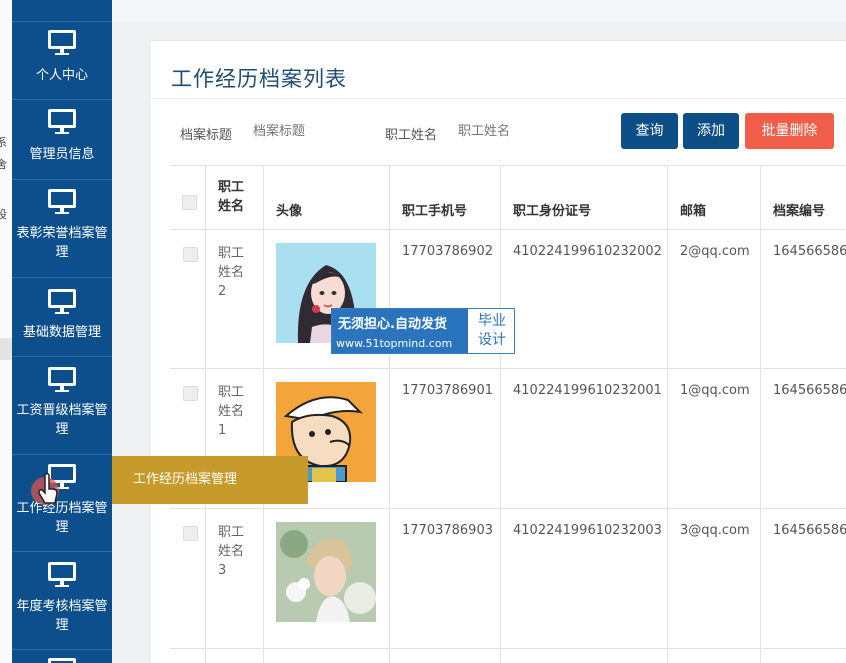 This screenshot has width=846, height=663. What do you see at coordinates (479, 11) in the screenshot?
I see `top-band` at bounding box center [479, 11].